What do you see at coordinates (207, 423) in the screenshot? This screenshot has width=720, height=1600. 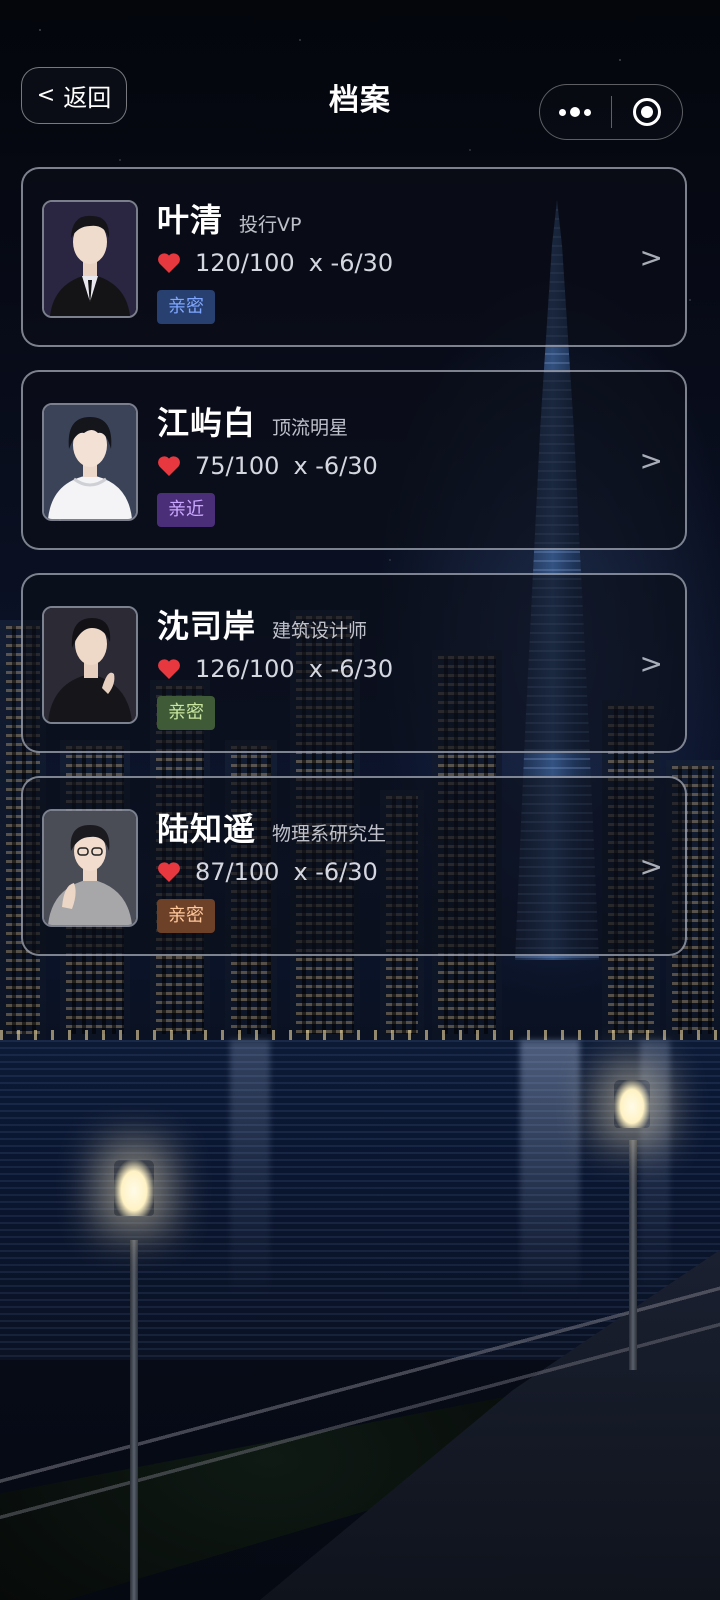 I see `character-name: 江屿白` at bounding box center [207, 423].